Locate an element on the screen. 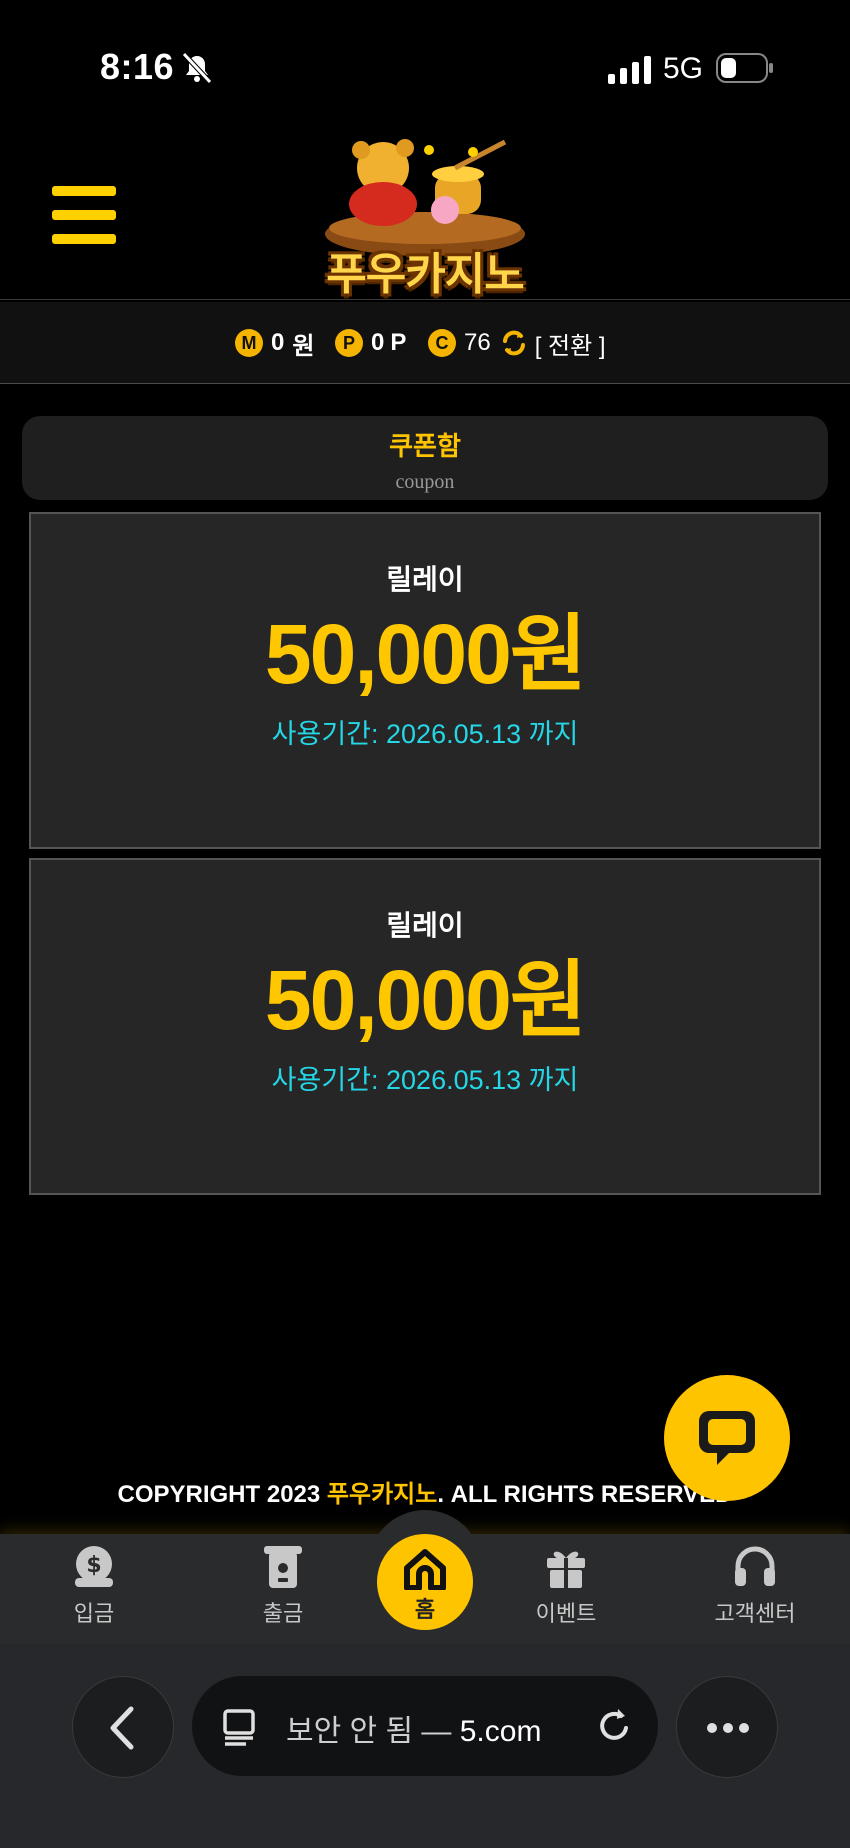  point-balance: P 0 P is located at coordinates (370, 343).